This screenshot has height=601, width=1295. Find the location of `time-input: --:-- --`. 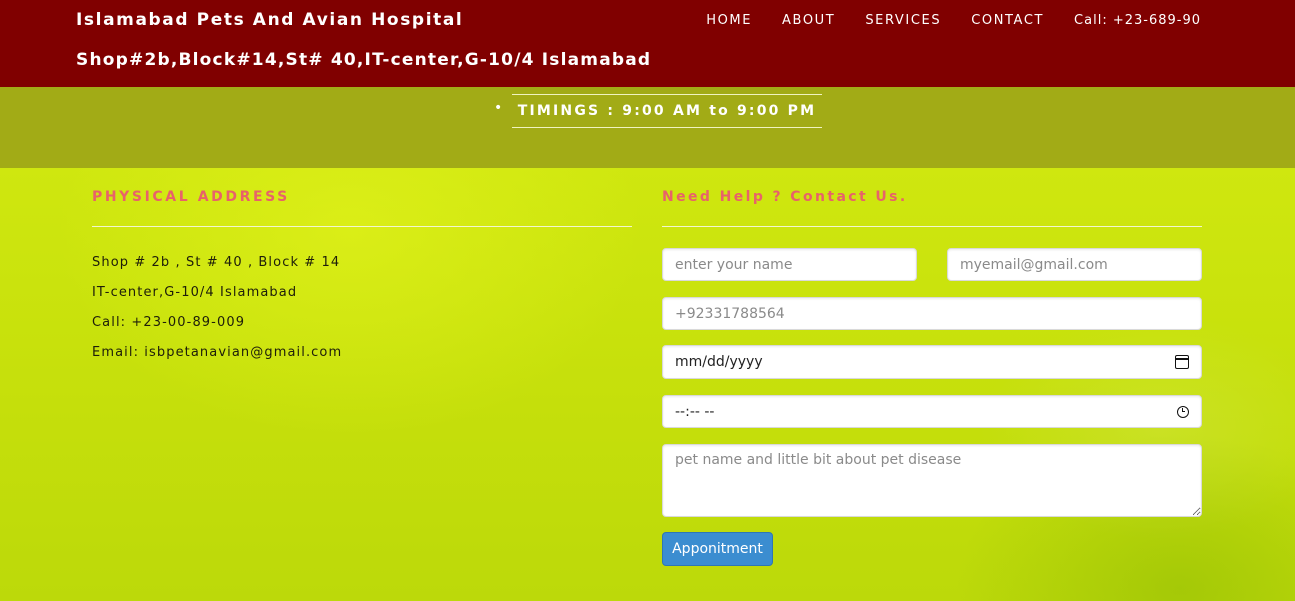

time-input: --:-- -- is located at coordinates (932, 411).